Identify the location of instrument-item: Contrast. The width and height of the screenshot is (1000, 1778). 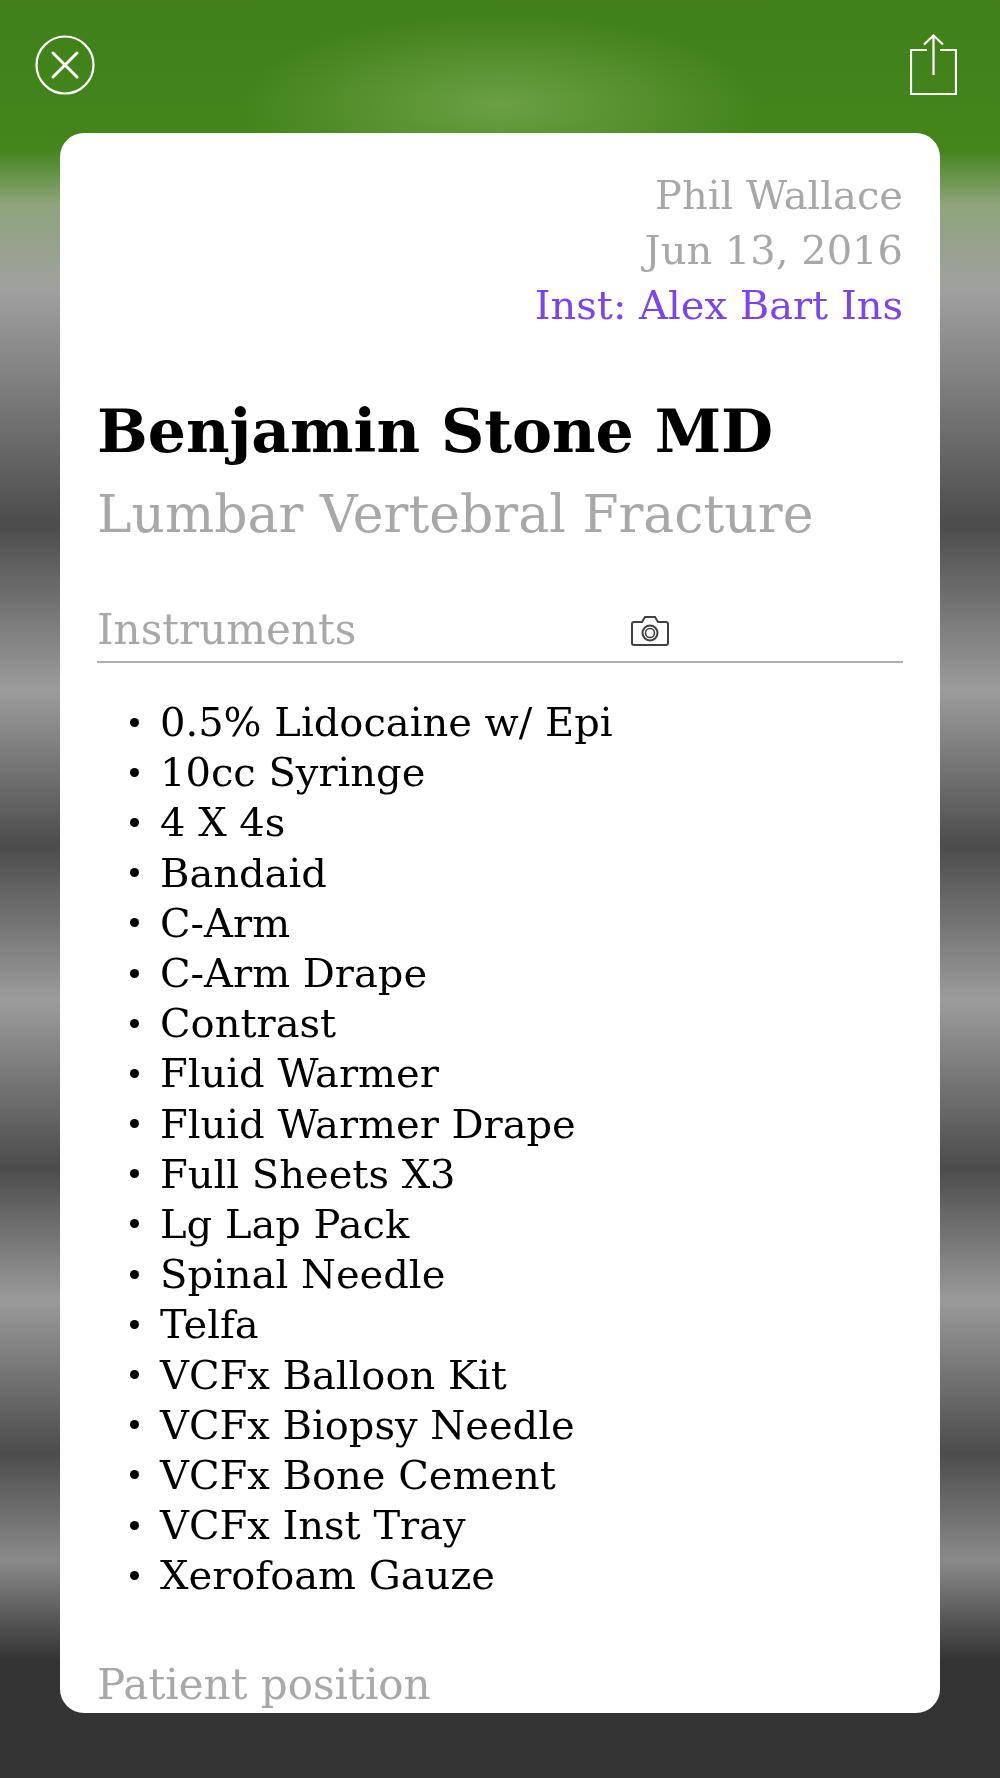
(248, 1024).